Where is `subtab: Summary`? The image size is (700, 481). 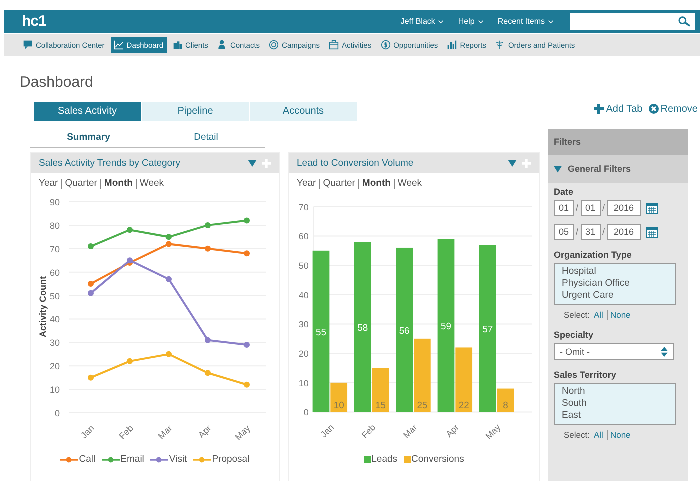 subtab: Summary is located at coordinates (89, 137).